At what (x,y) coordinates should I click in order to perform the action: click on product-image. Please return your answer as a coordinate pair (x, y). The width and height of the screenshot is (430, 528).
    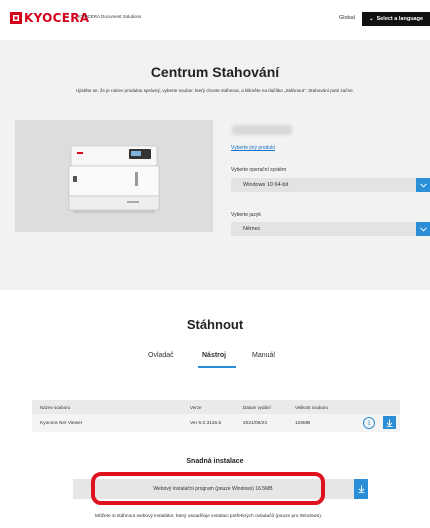
    Looking at the image, I should click on (114, 176).